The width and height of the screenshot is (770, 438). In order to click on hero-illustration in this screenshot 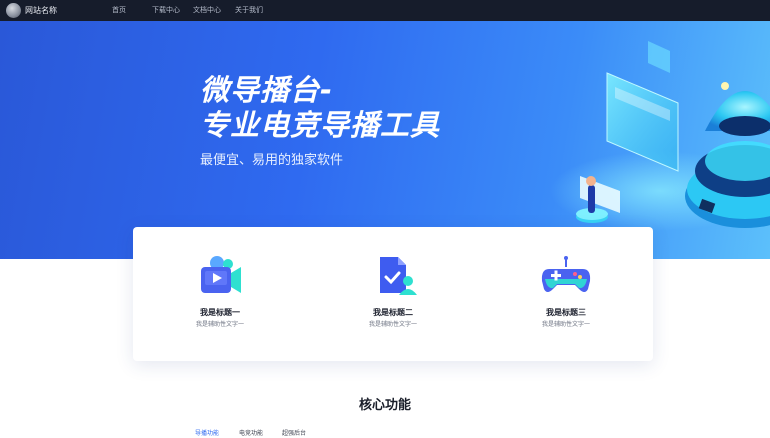, I will do `click(660, 136)`.